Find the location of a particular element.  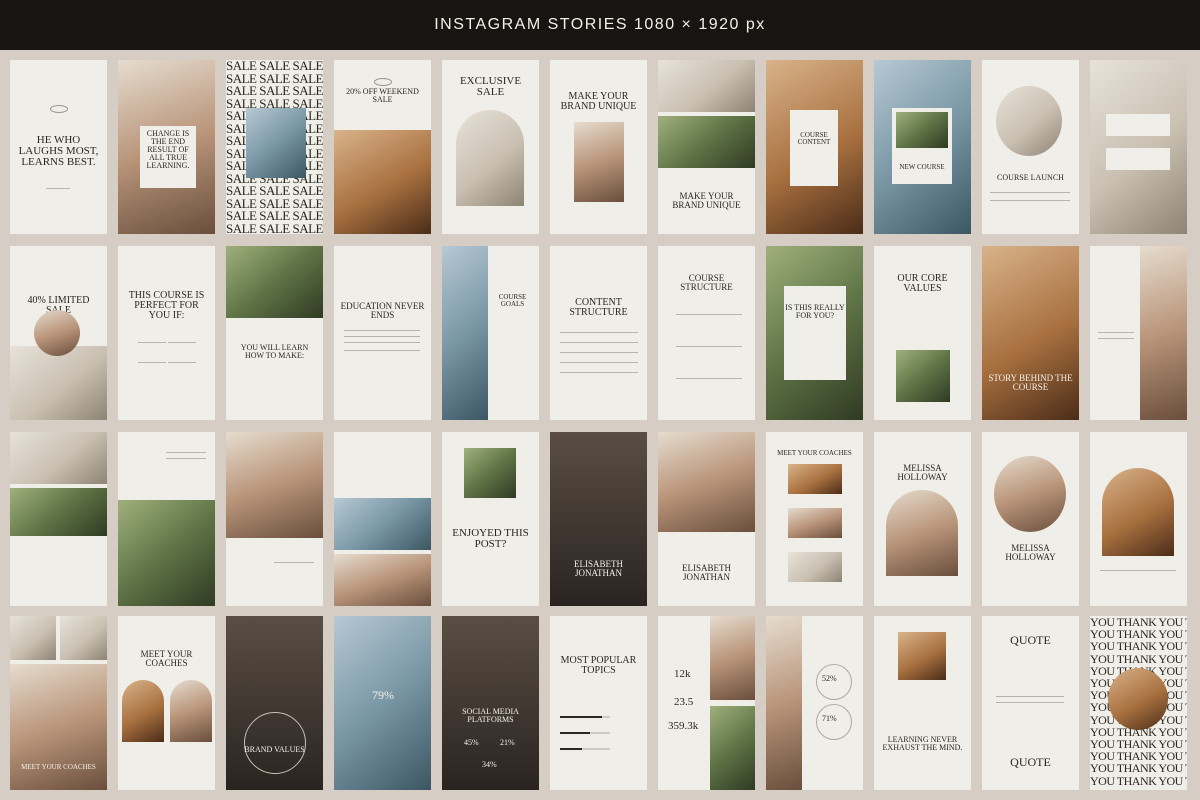

name-title: ELISABETH JONATHAN is located at coordinates (598, 568).